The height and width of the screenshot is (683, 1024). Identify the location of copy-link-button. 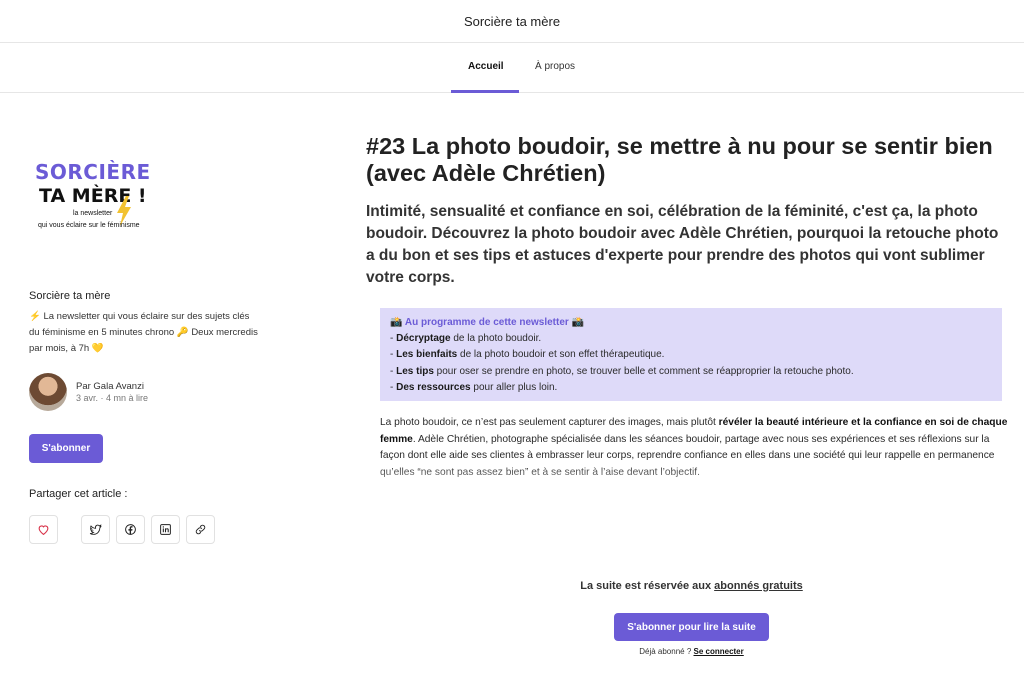
(200, 529).